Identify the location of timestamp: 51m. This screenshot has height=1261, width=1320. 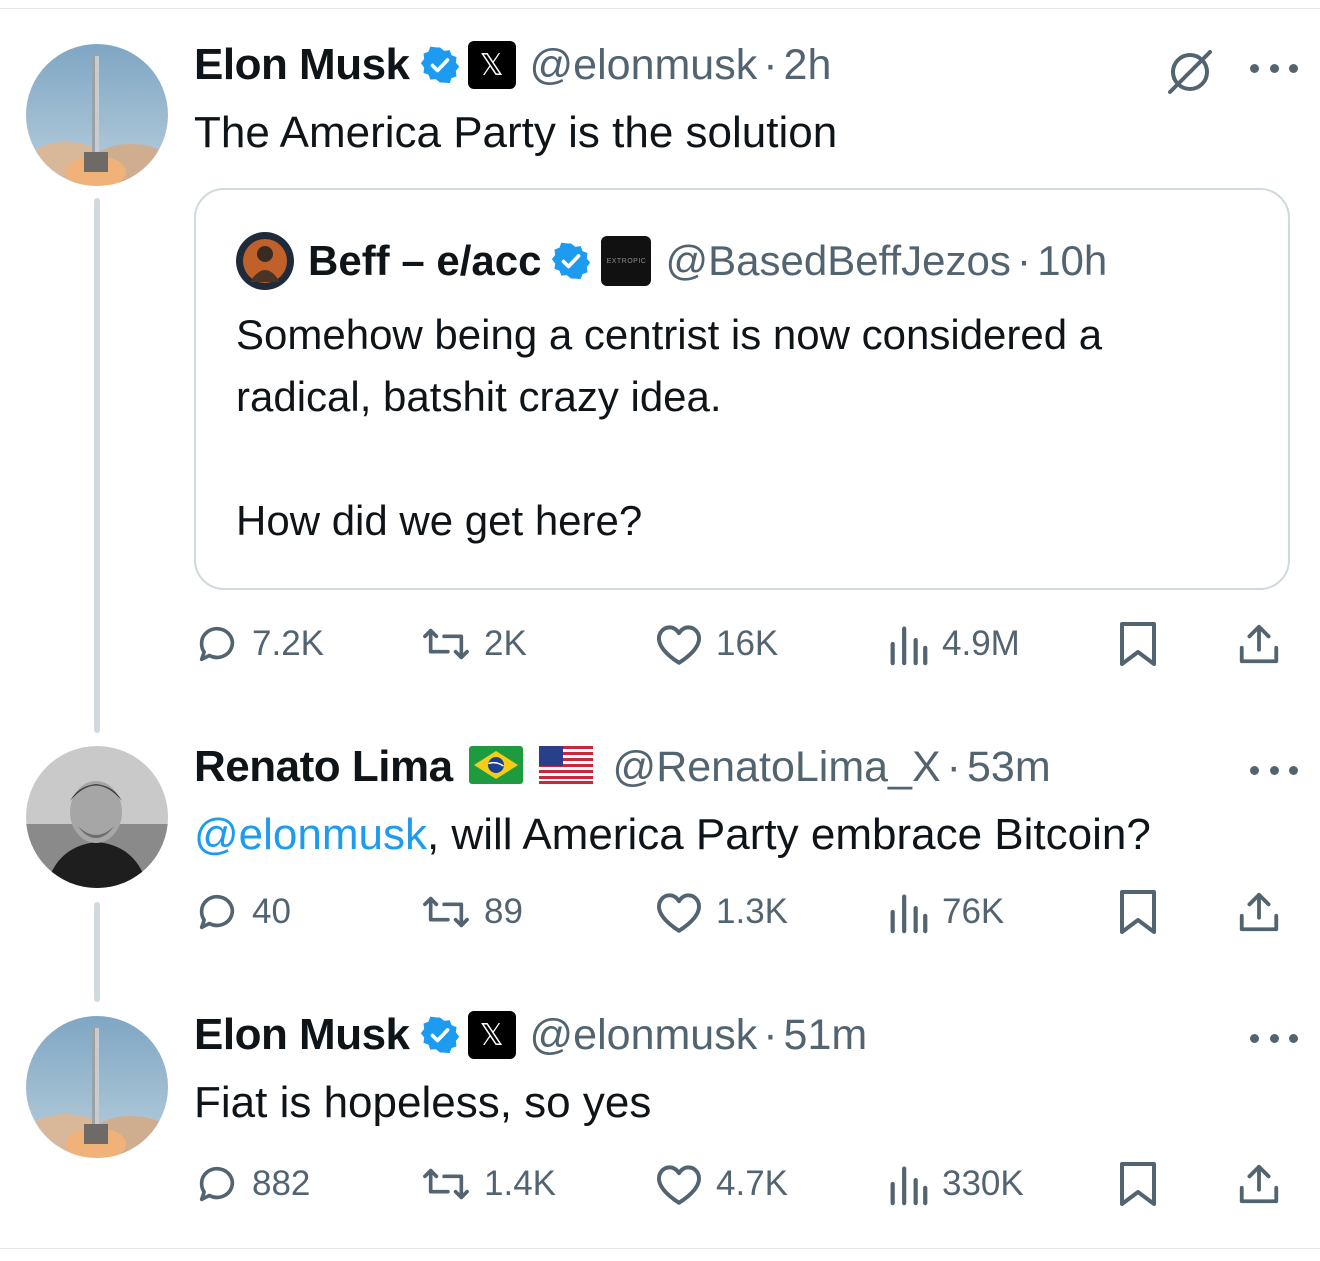
(826, 1035).